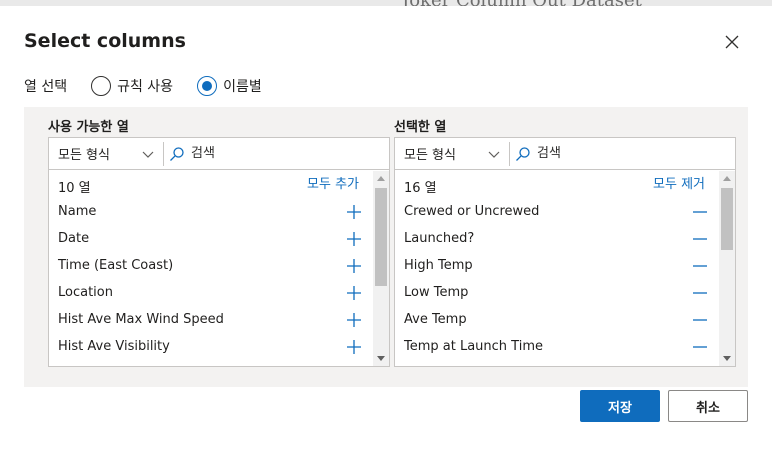 The image size is (772, 451). I want to click on selected-count: 16 열, so click(420, 188).